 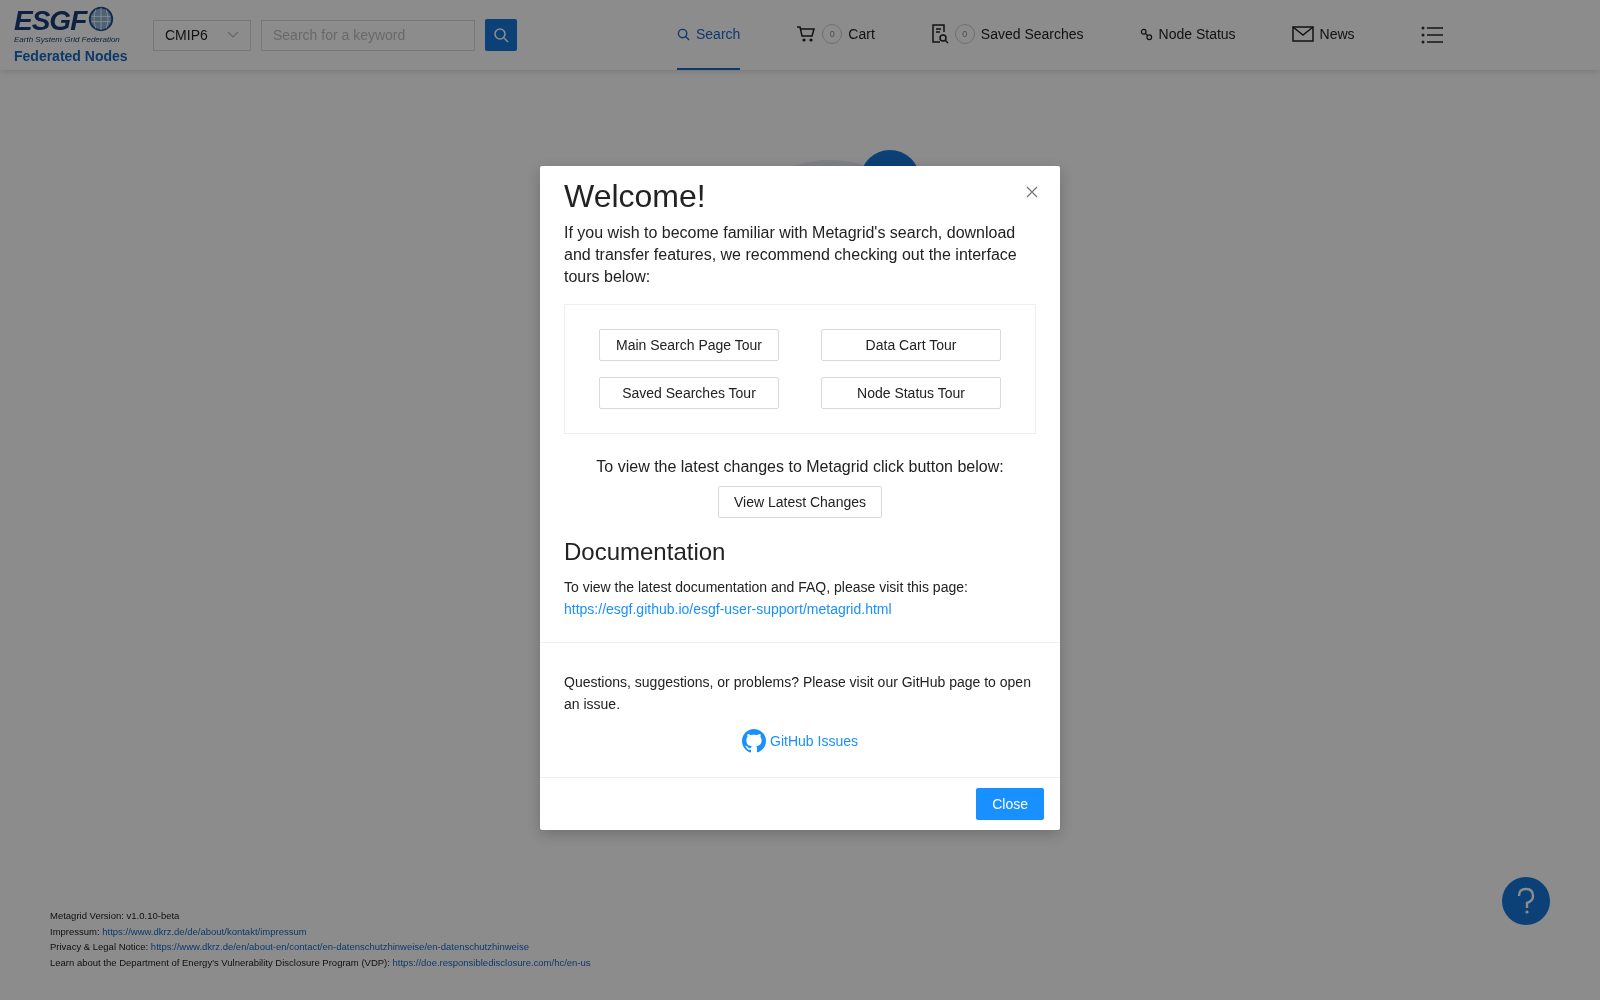 I want to click on latest-changes-button: View Latest Changes, so click(x=800, y=502).